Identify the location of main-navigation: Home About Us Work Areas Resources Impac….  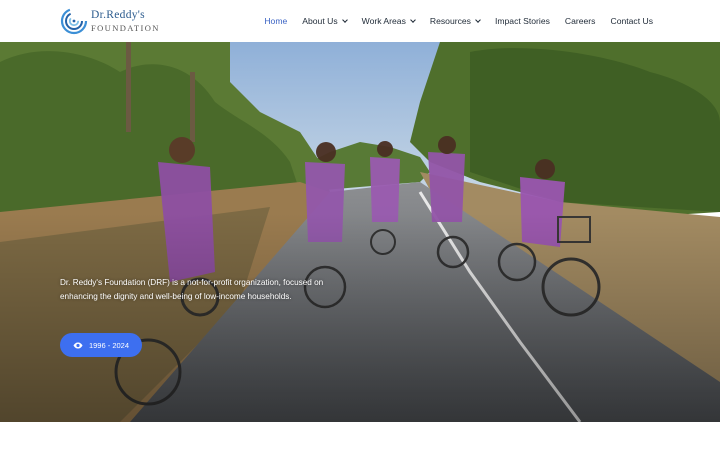
(451, 21).